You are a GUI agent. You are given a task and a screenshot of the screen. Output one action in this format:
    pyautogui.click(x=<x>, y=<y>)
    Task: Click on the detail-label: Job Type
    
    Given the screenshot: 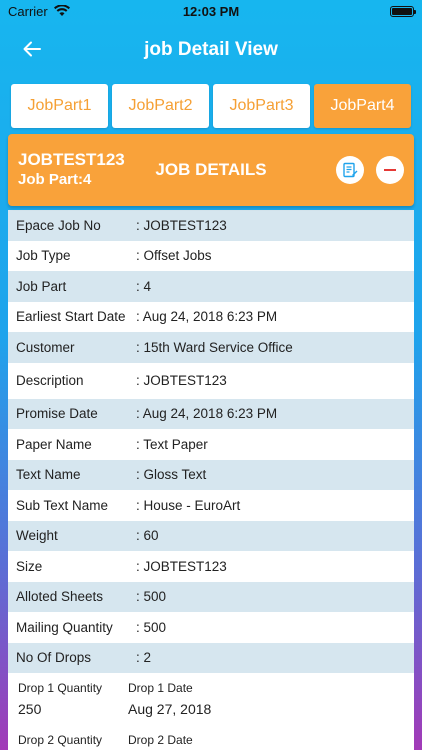 What is the action you would take?
    pyautogui.click(x=43, y=256)
    